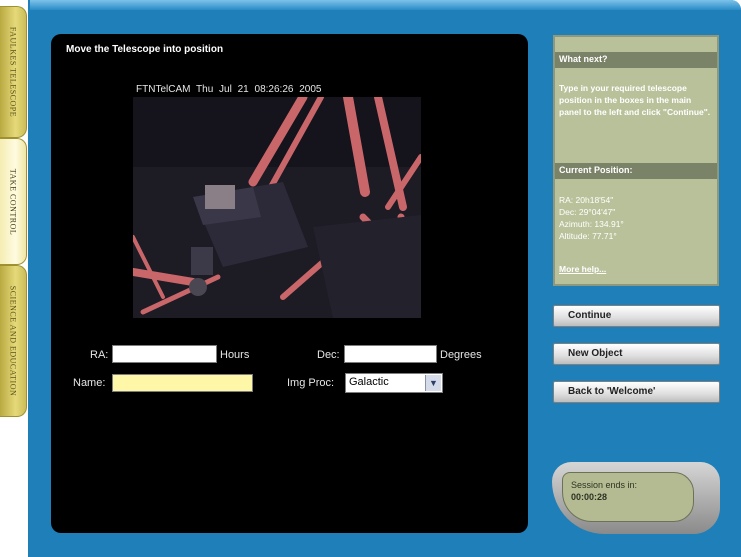 Image resolution: width=741 pixels, height=557 pixels. What do you see at coordinates (636, 316) in the screenshot?
I see `continue-button: Continue` at bounding box center [636, 316].